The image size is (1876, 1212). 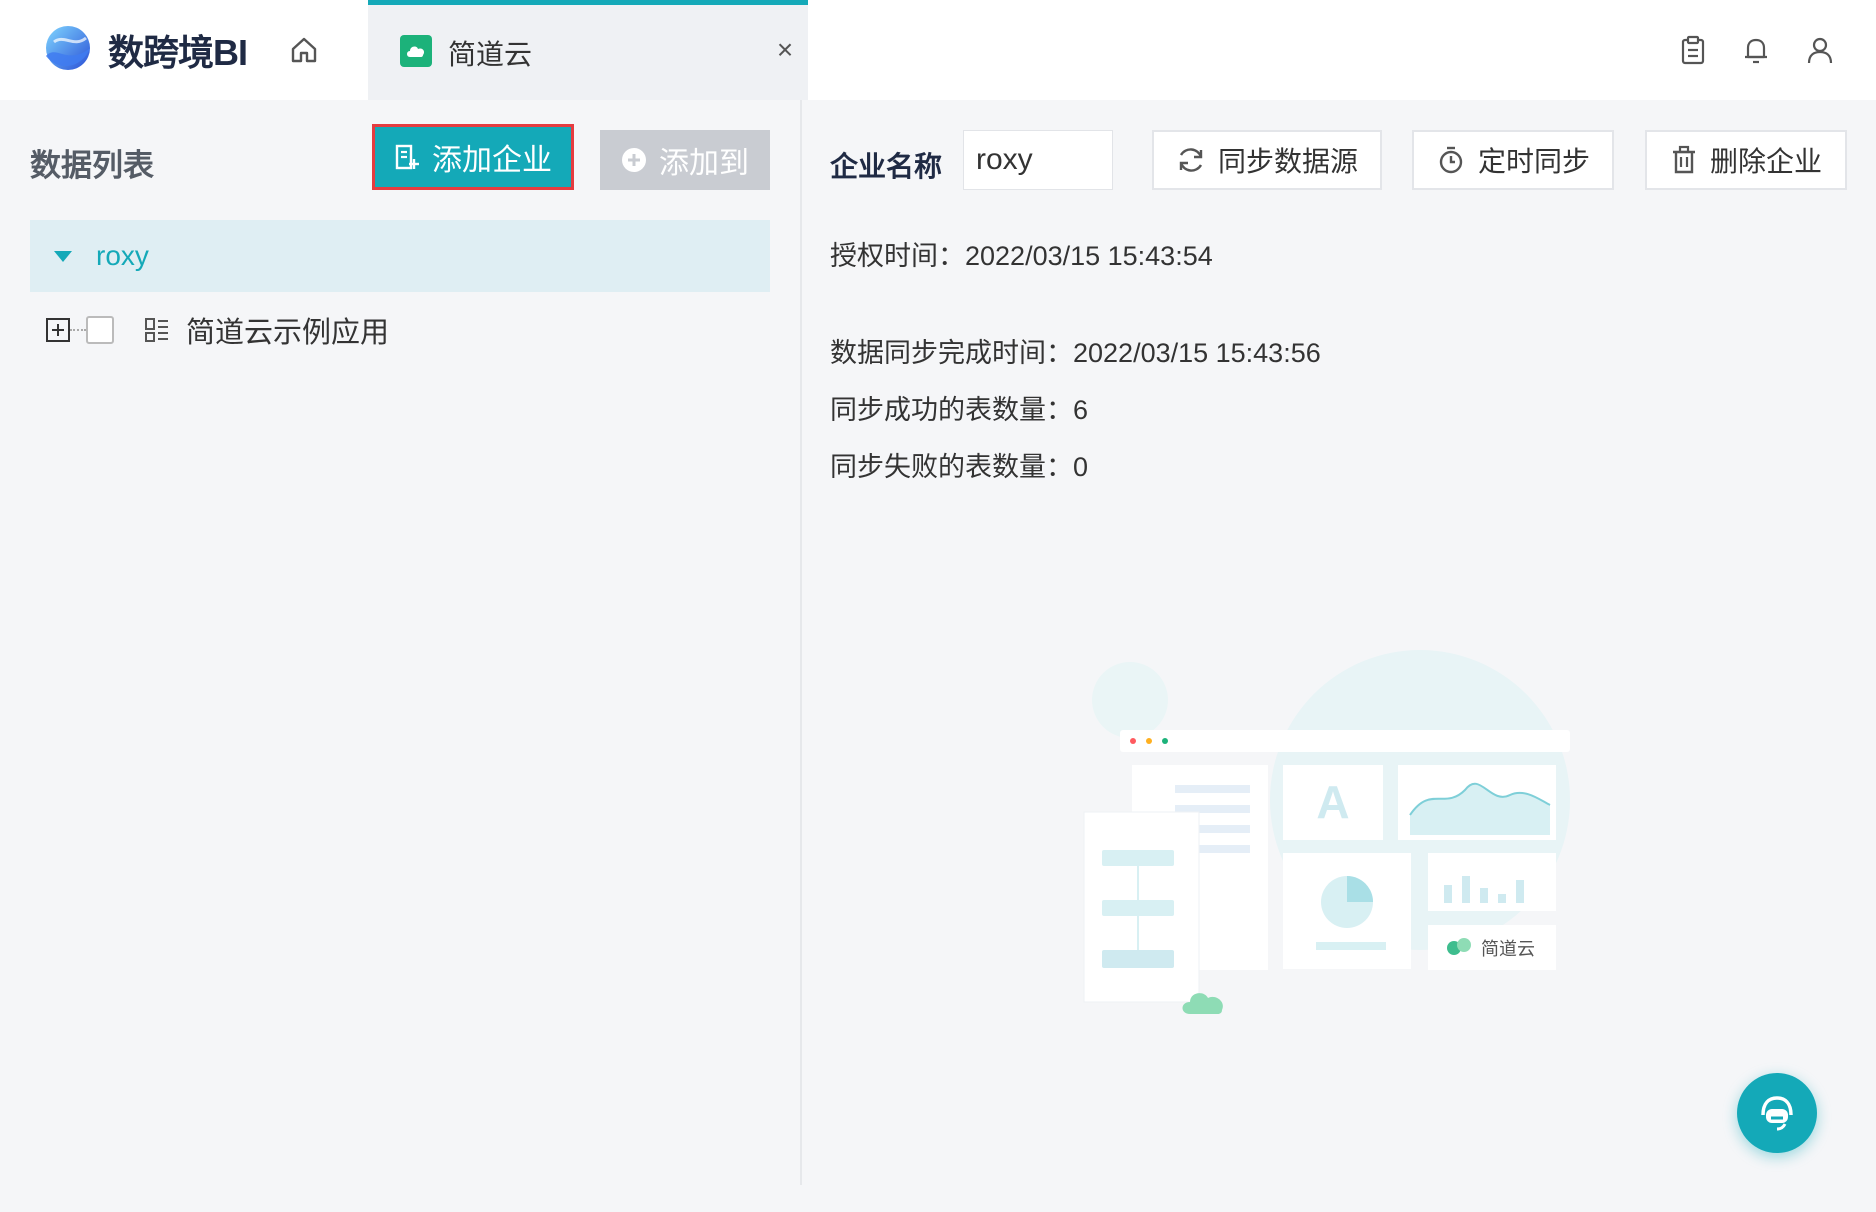 I want to click on tree-item-label: 简道云示例应用, so click(x=288, y=333).